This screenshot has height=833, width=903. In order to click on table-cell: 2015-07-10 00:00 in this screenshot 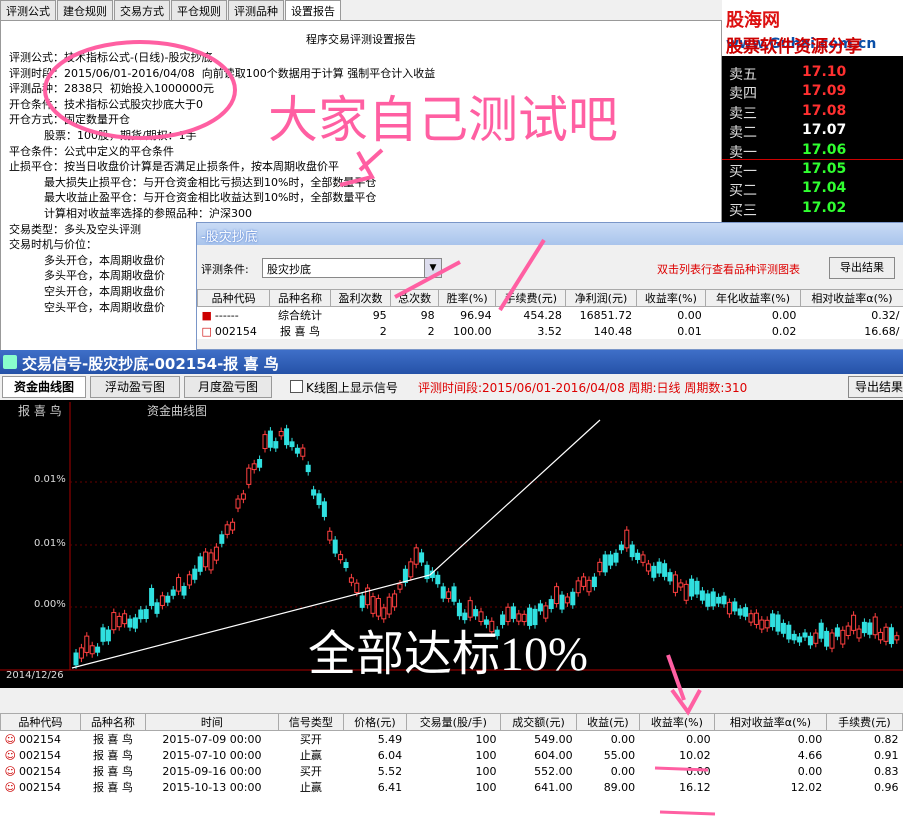, I will do `click(212, 755)`.